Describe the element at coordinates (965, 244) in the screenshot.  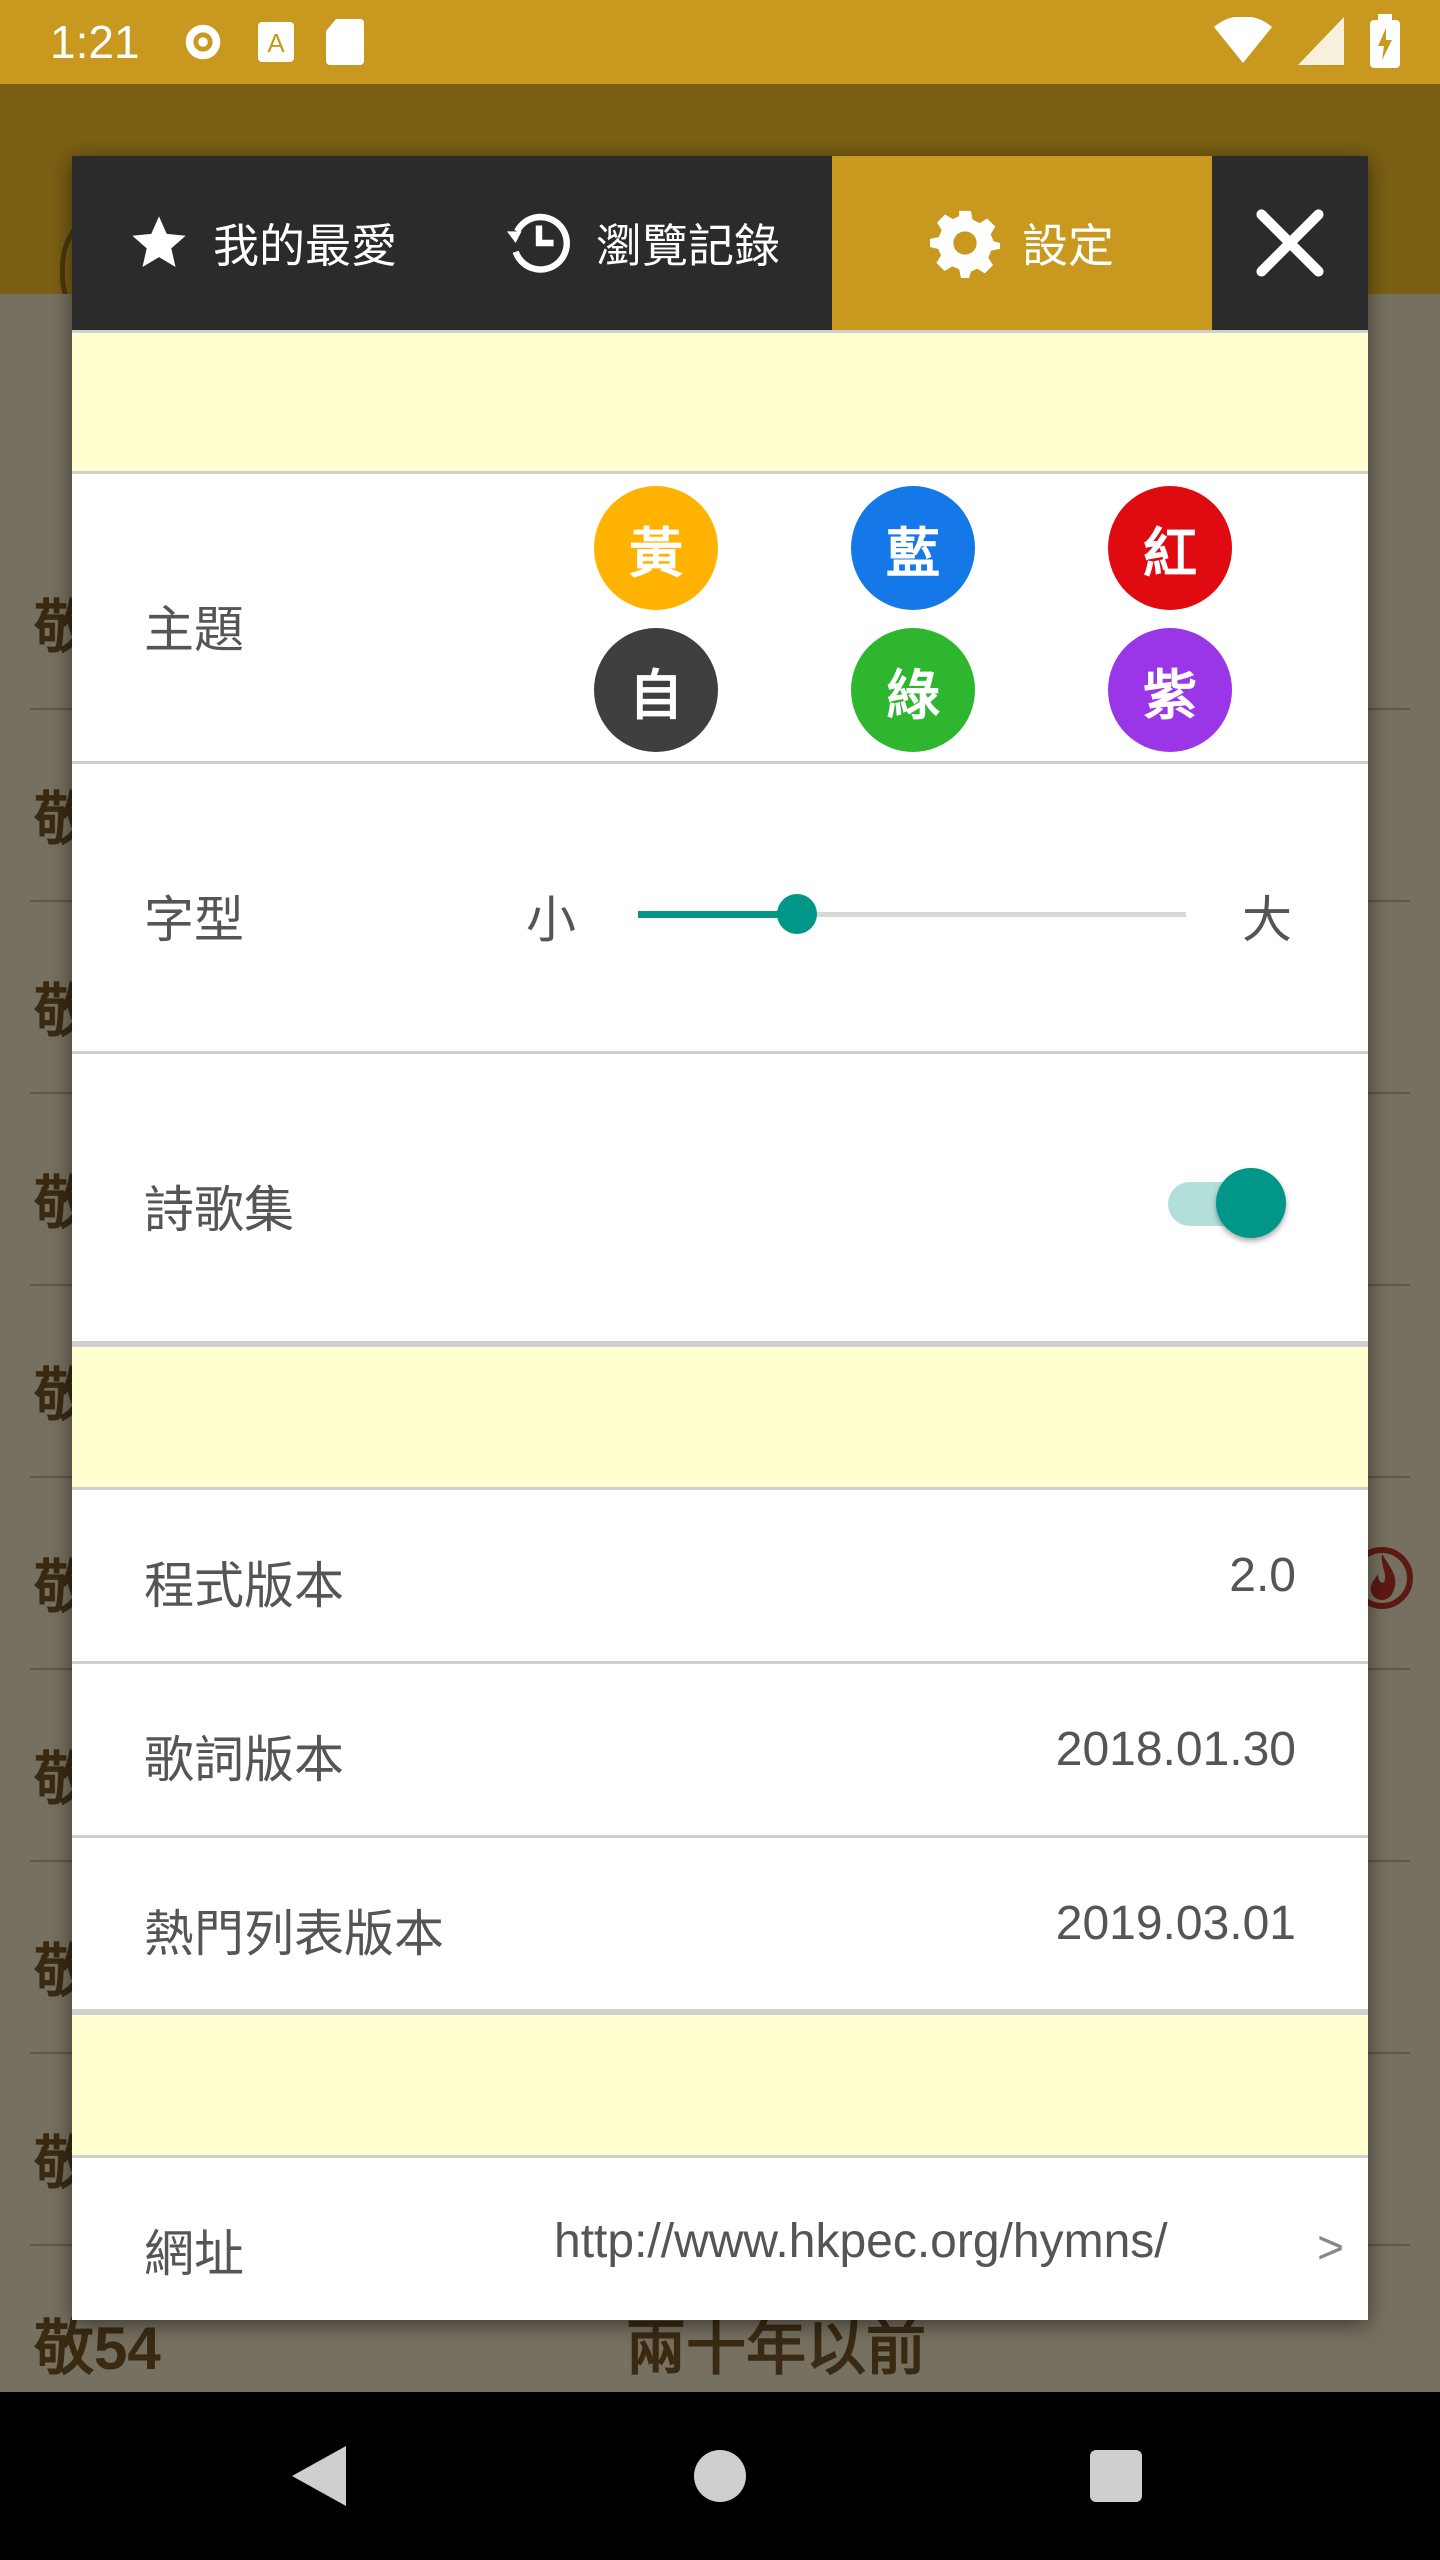
I see `gear-icon` at that location.